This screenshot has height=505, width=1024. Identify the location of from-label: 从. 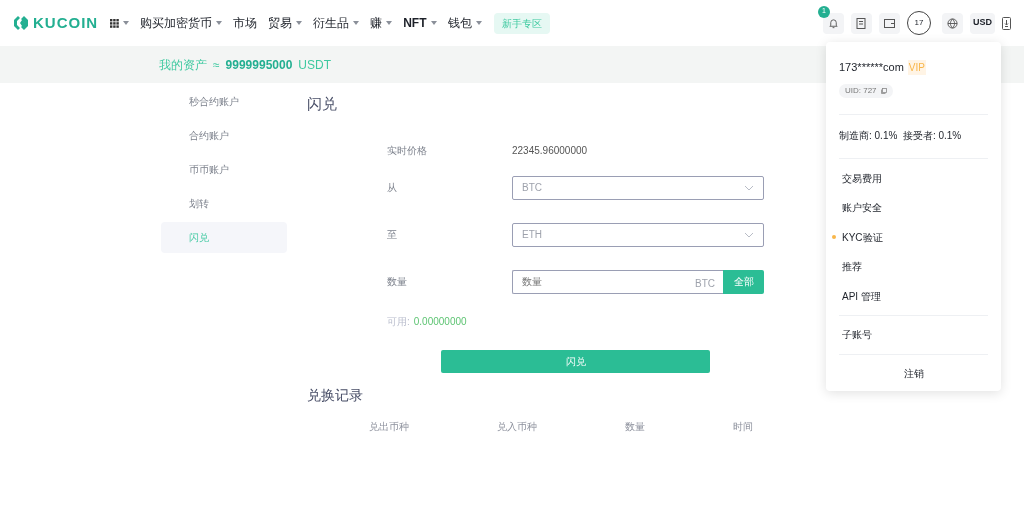
(392, 188).